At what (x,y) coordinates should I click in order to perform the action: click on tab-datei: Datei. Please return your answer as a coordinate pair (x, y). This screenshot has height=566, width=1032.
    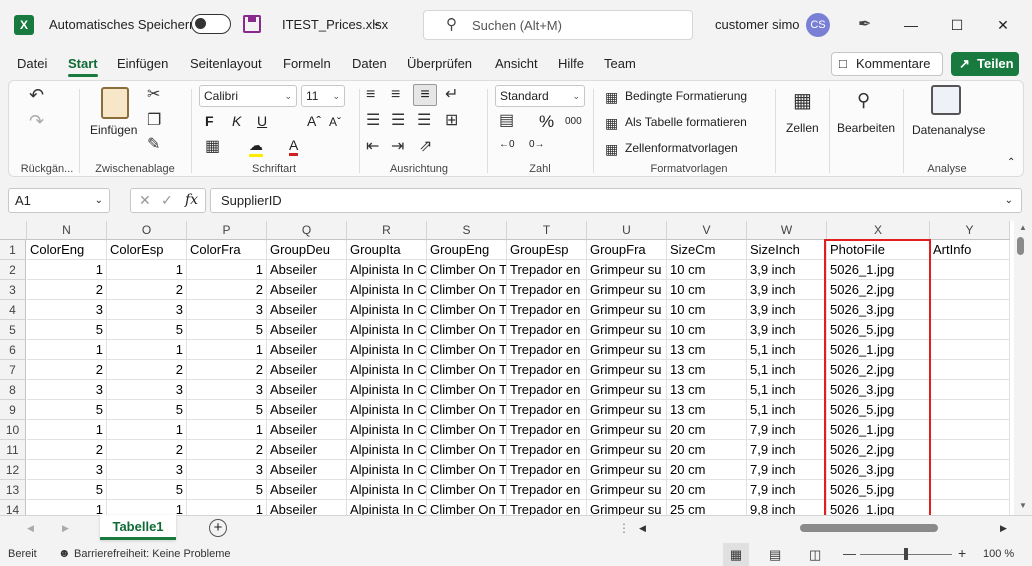
    Looking at the image, I should click on (32, 63).